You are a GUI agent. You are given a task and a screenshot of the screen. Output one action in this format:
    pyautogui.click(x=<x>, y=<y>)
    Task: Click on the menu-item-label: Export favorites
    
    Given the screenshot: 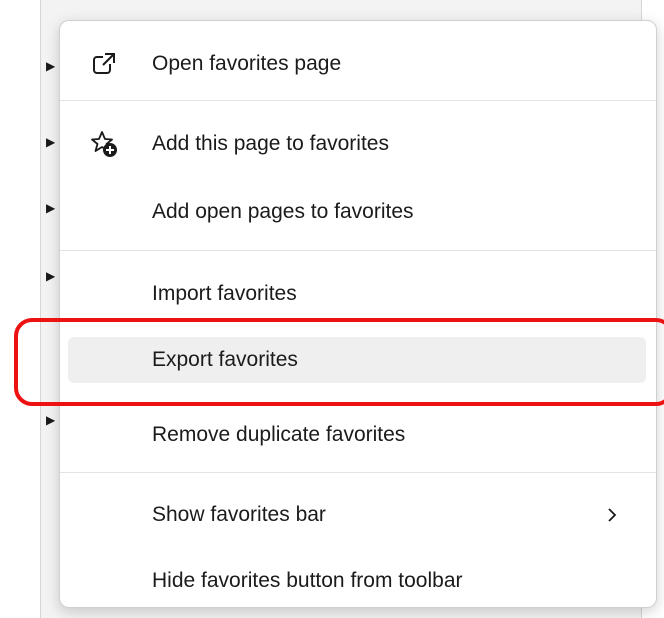 What is the action you would take?
    pyautogui.click(x=225, y=359)
    